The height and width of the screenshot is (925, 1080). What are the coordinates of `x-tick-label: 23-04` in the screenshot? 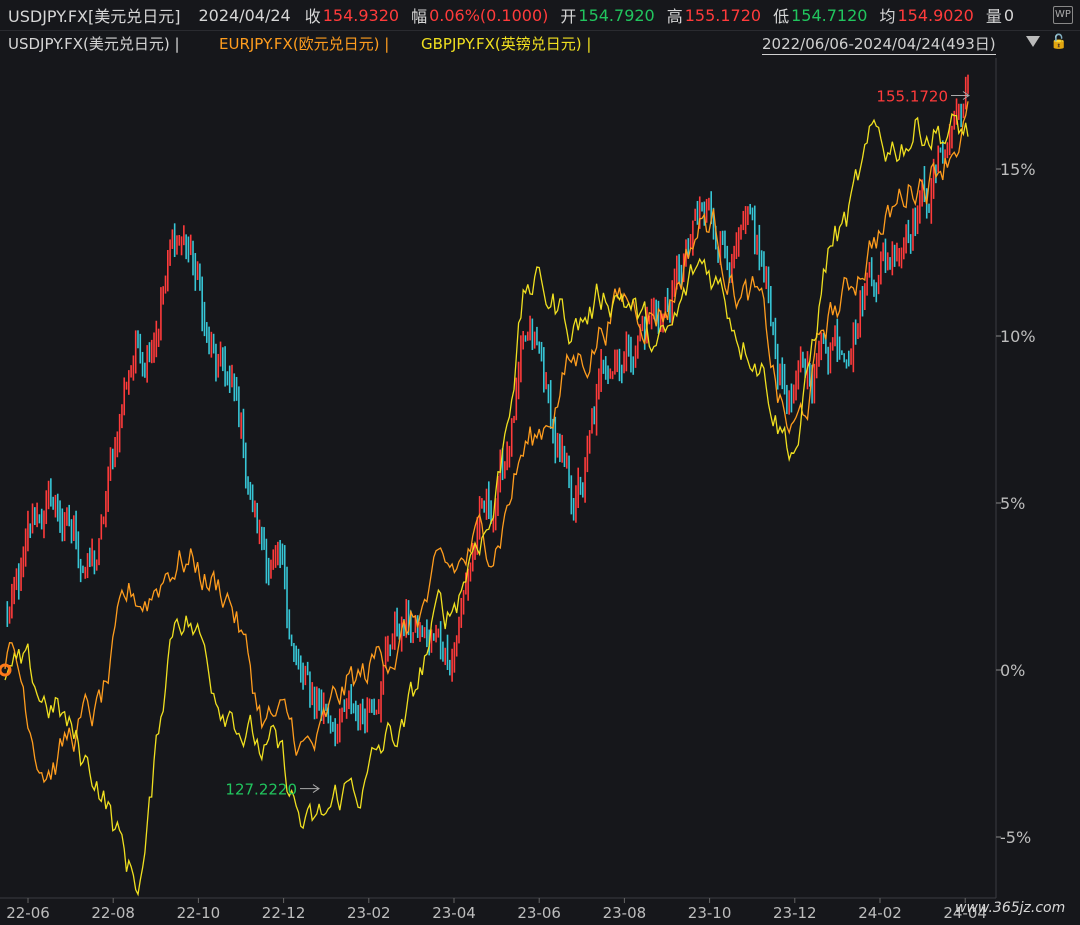 It's located at (454, 913).